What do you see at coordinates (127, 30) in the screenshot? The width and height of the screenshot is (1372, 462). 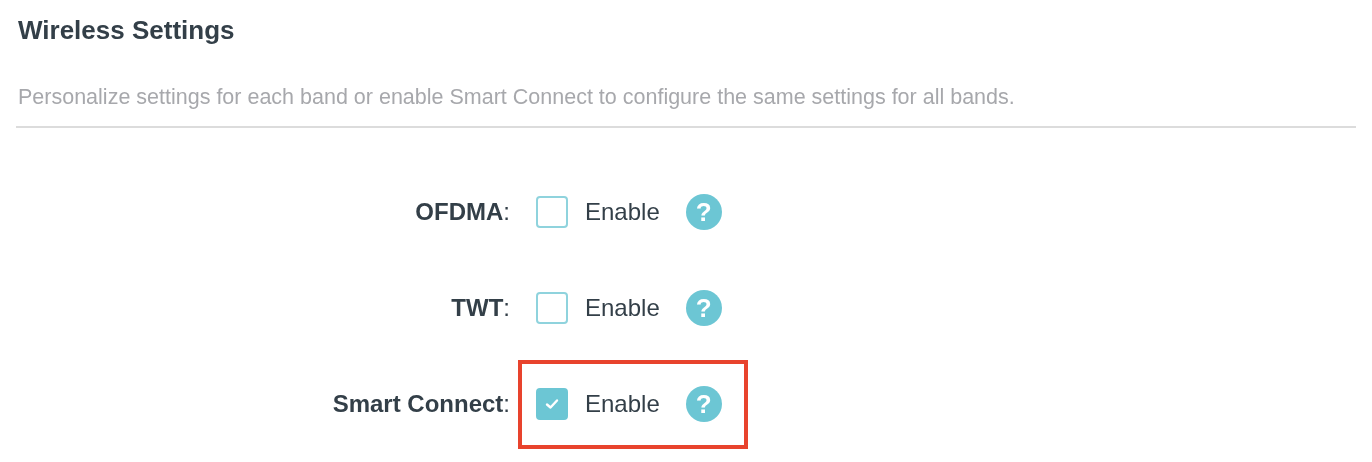 I see `section-title: Wireless Settings` at bounding box center [127, 30].